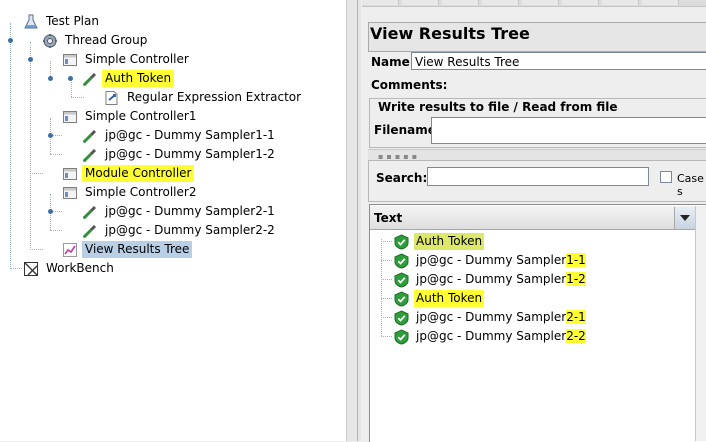 Image resolution: width=706 pixels, height=442 pixels. I want to click on results-header, so click(532, 218).